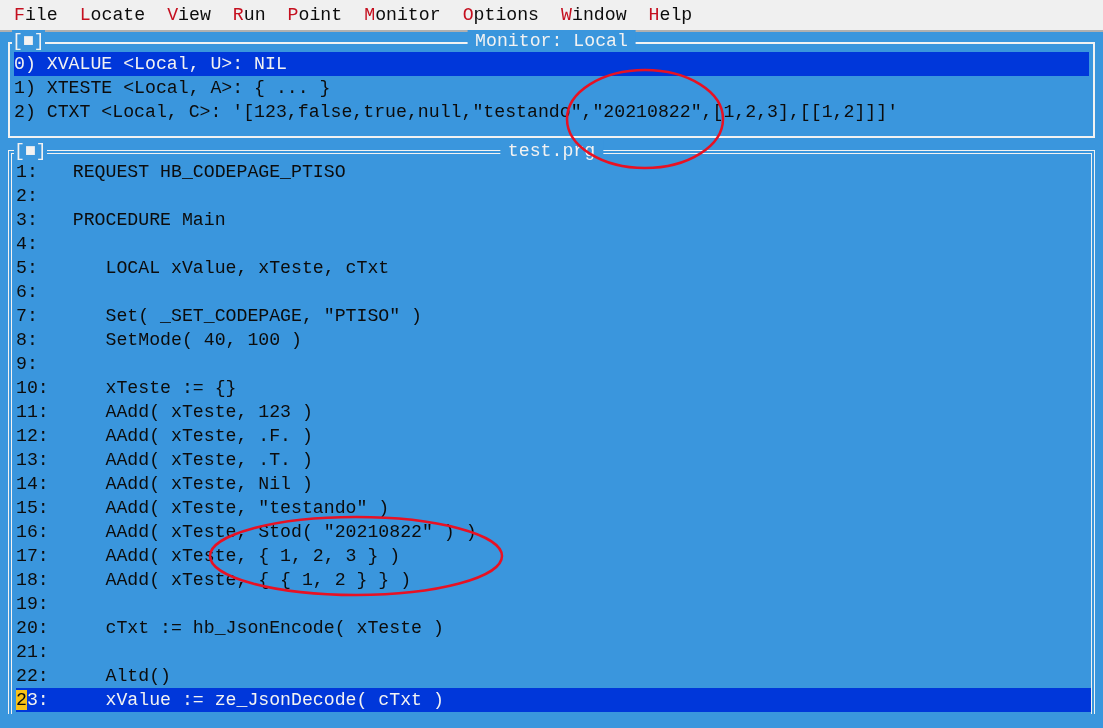 The image size is (1103, 728). I want to click on menu-item: Run, so click(249, 15).